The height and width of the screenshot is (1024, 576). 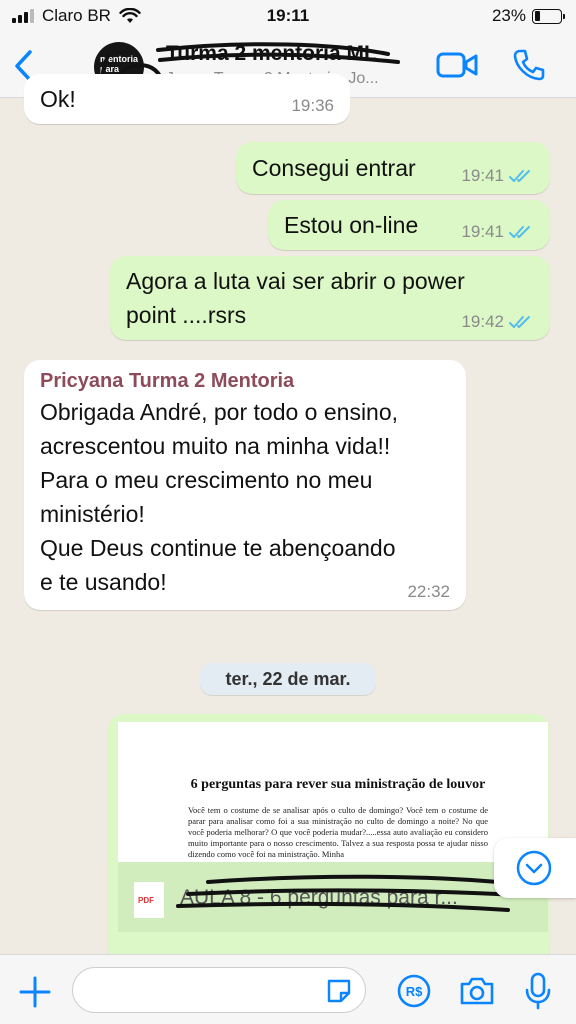 What do you see at coordinates (215, 446) in the screenshot?
I see `message-text-line: acrescentou muito na minha vida!!` at bounding box center [215, 446].